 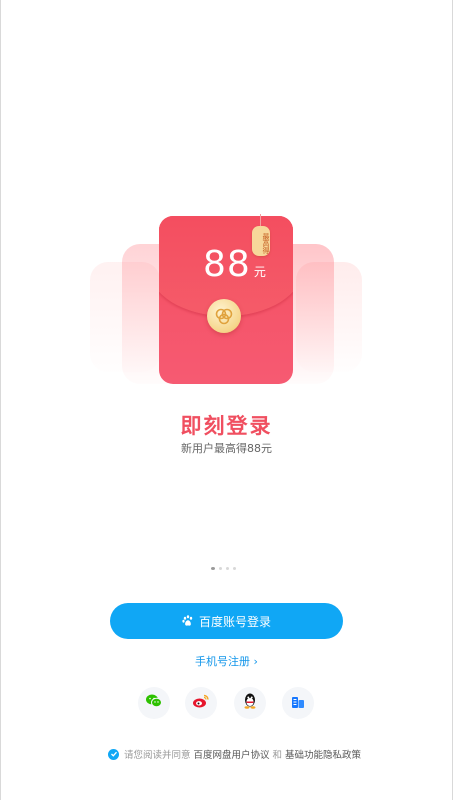 I want to click on agreement-conjunction: 和, so click(x=277, y=755).